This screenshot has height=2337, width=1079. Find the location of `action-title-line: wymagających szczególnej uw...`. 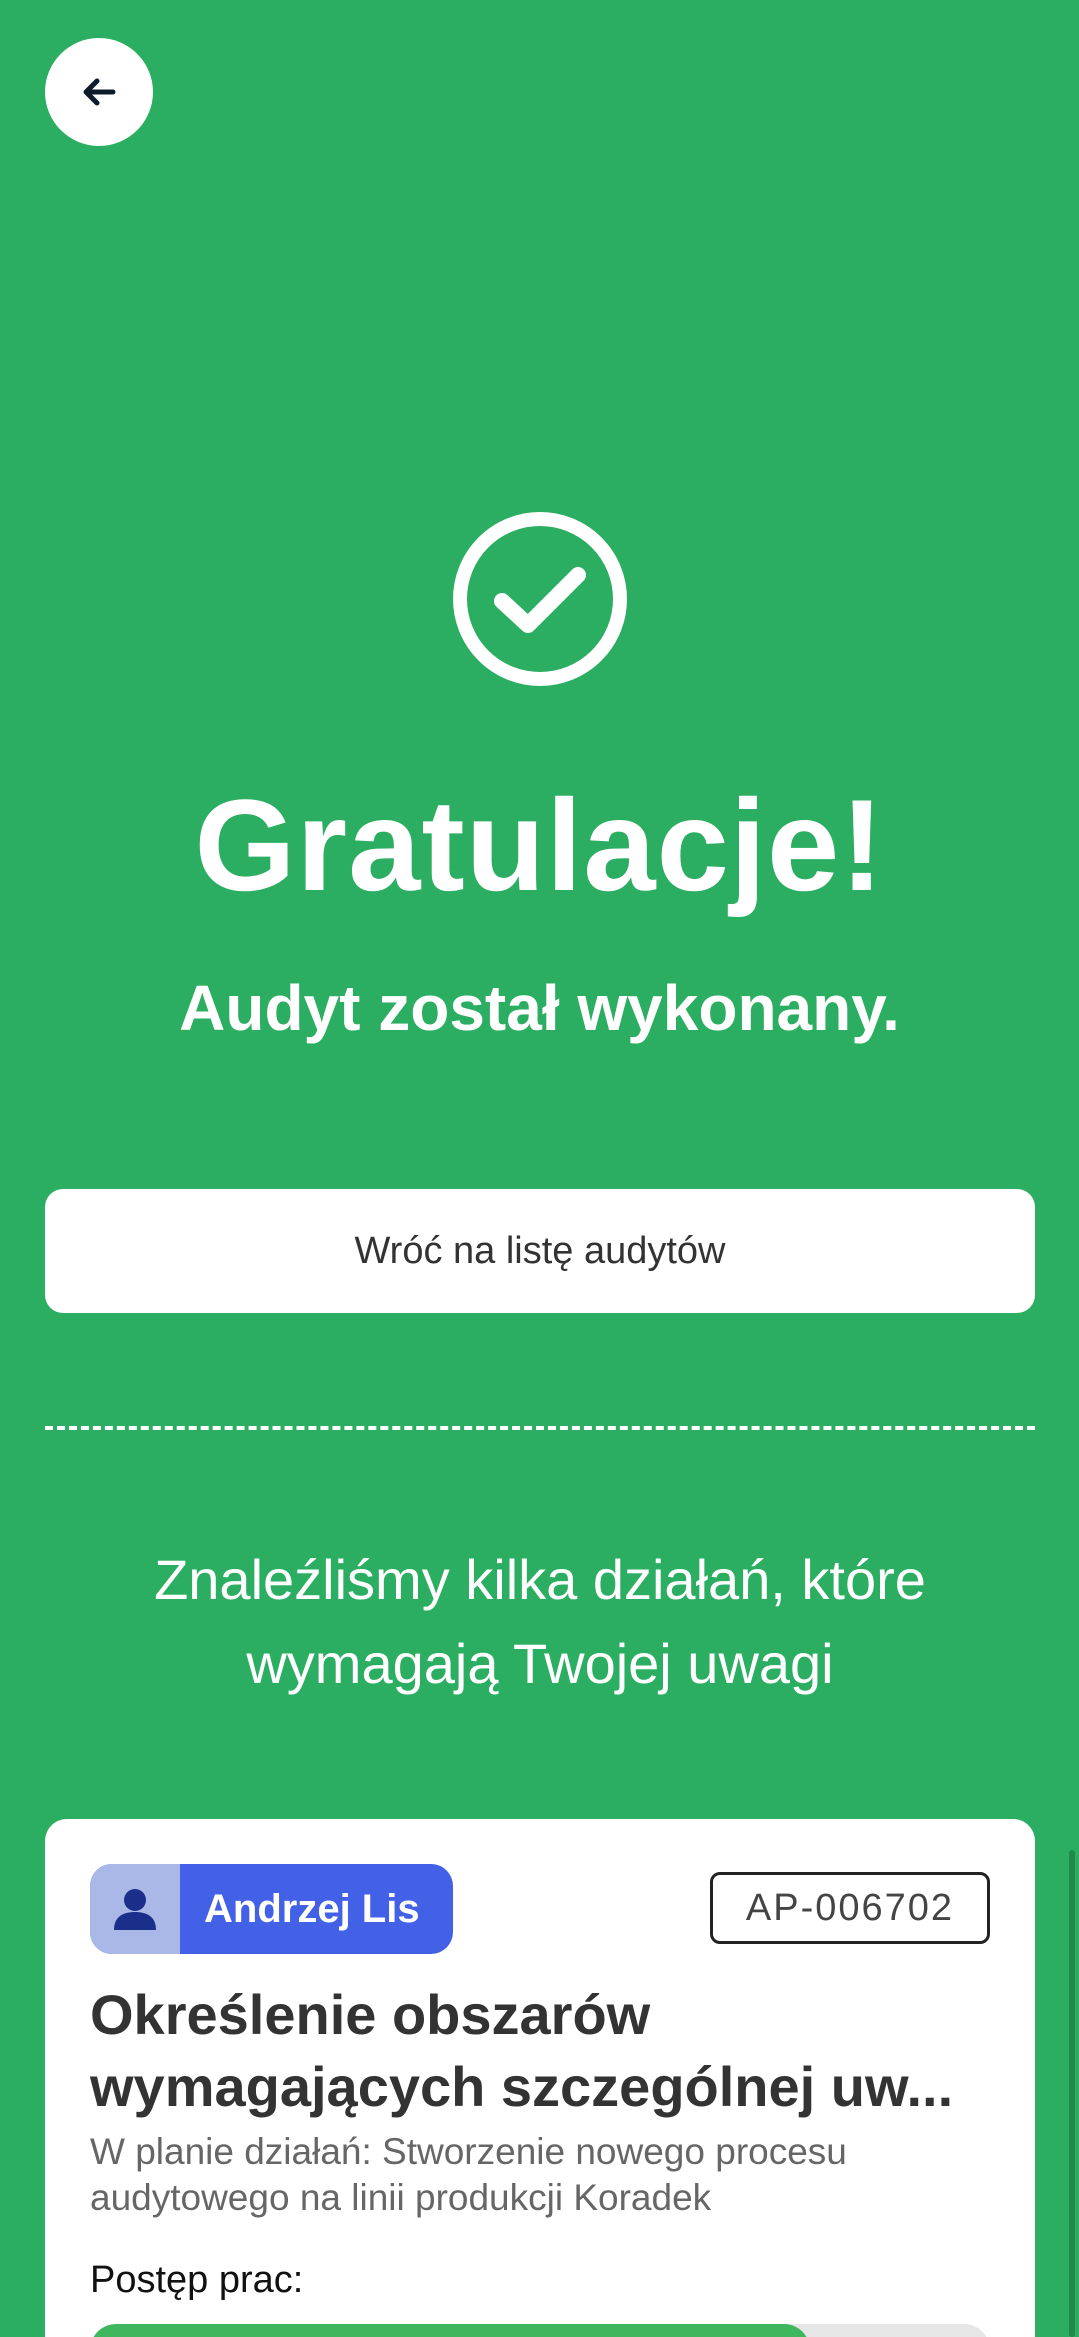

action-title-line: wymagających szczególnej uw... is located at coordinates (522, 2086).